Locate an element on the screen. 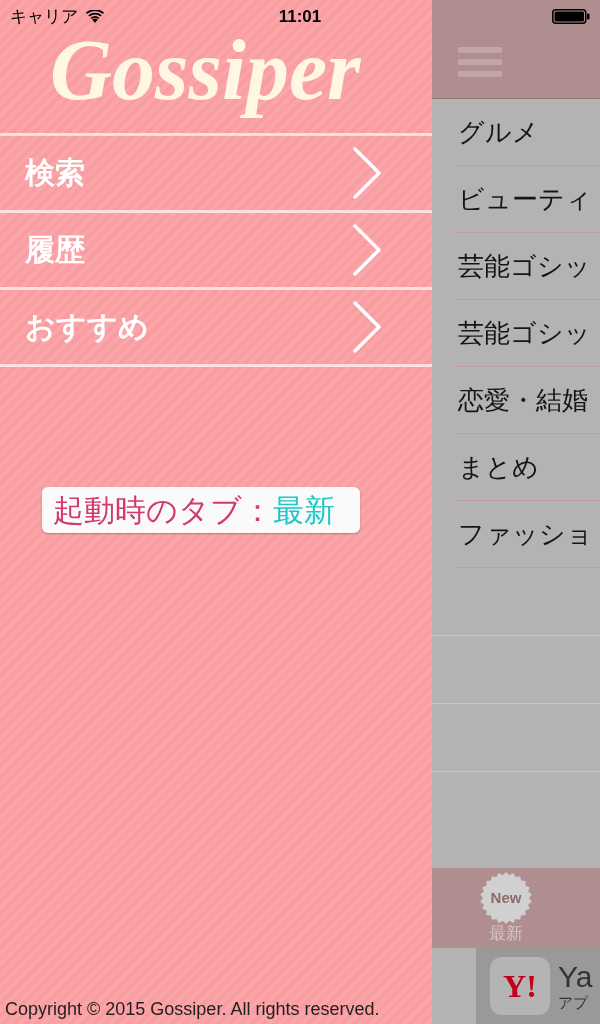 The image size is (600, 1024). status-time: 11:01 is located at coordinates (300, 16).